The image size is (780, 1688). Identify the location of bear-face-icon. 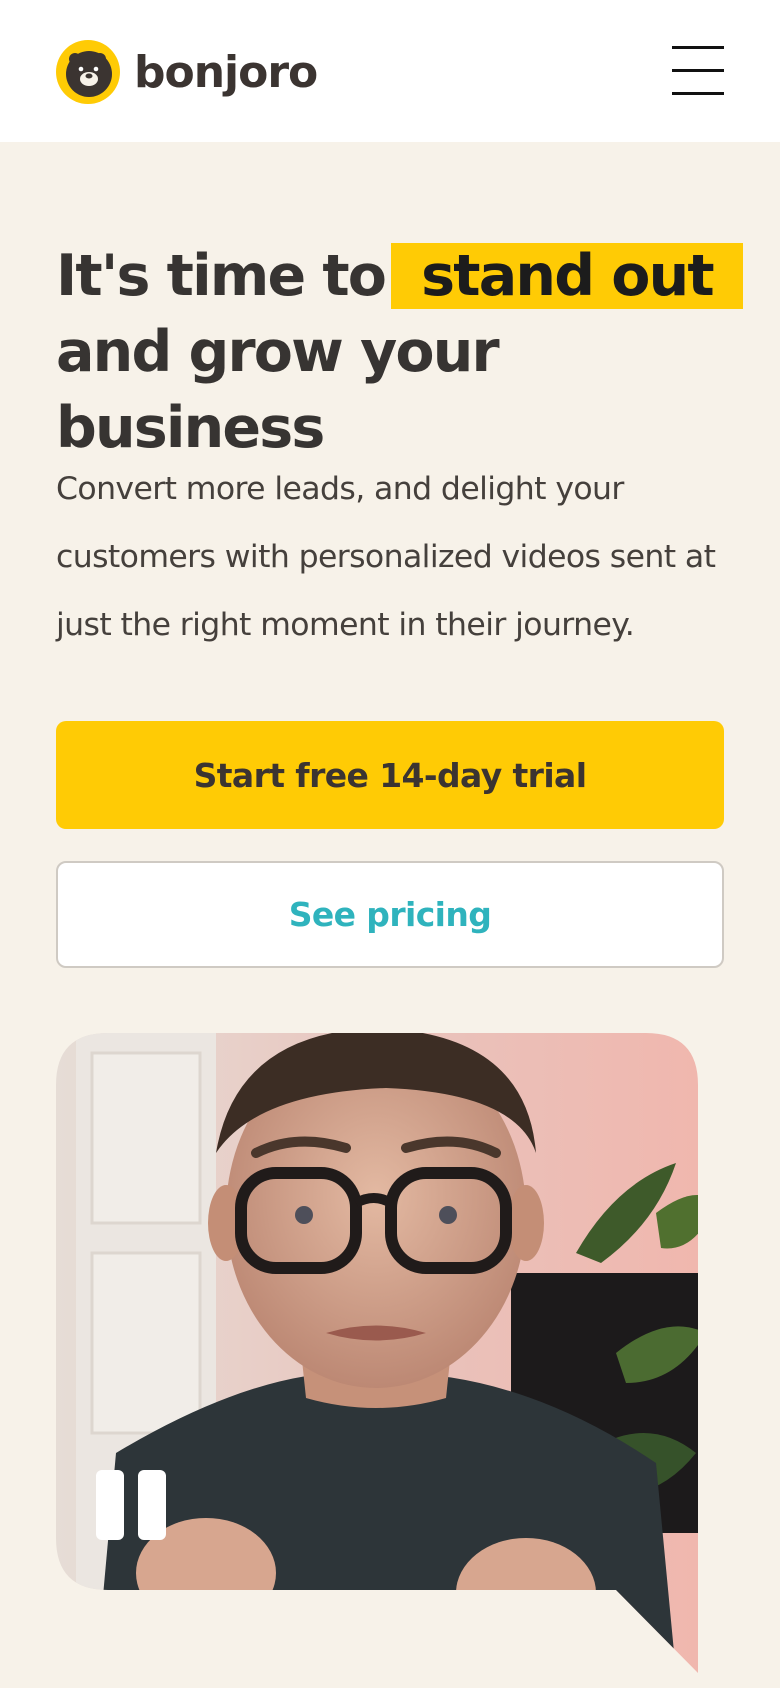
(88, 72).